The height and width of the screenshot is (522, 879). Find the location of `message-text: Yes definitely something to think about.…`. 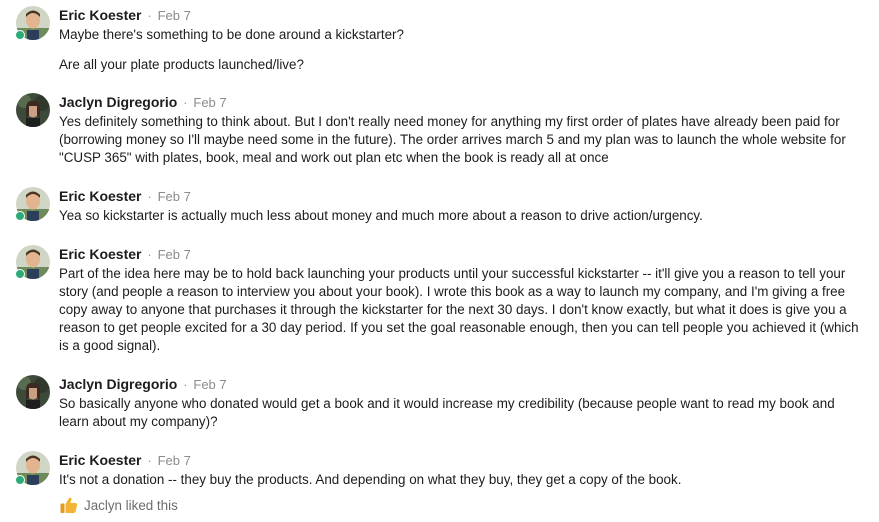

message-text: Yes definitely something to think about.… is located at coordinates (454, 139).